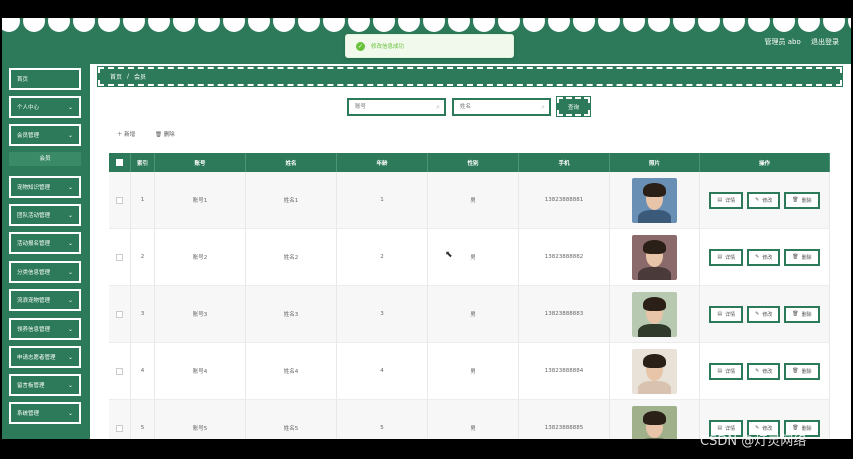  What do you see at coordinates (564, 371) in the screenshot?
I see `cell-phone: 13823888884` at bounding box center [564, 371].